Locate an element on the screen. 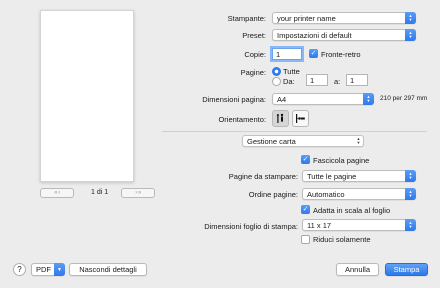 The image size is (440, 288). scale-down-only-checkbox is located at coordinates (305, 239).